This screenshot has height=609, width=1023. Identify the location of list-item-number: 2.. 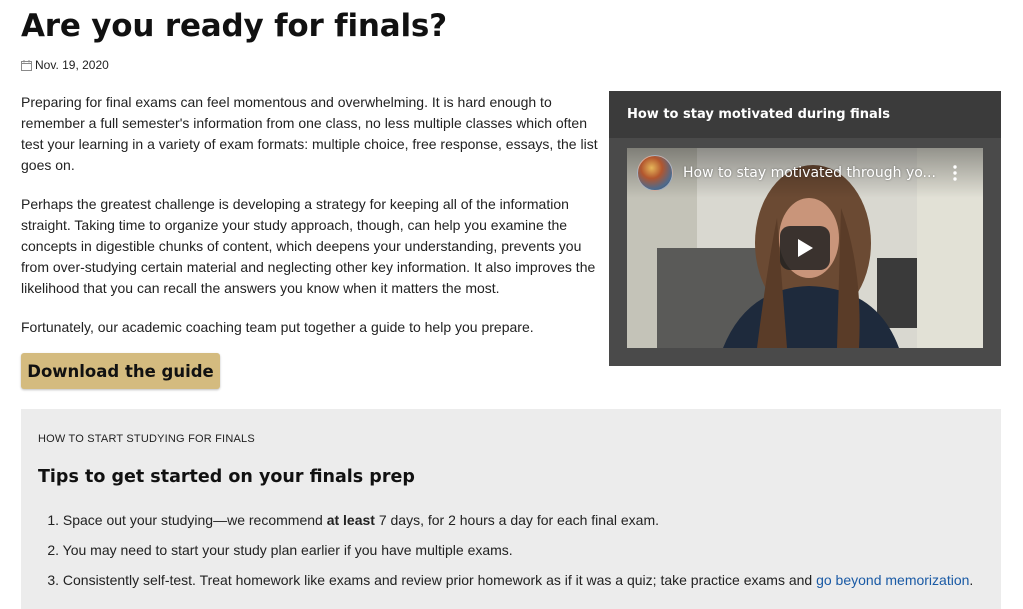
(53, 550).